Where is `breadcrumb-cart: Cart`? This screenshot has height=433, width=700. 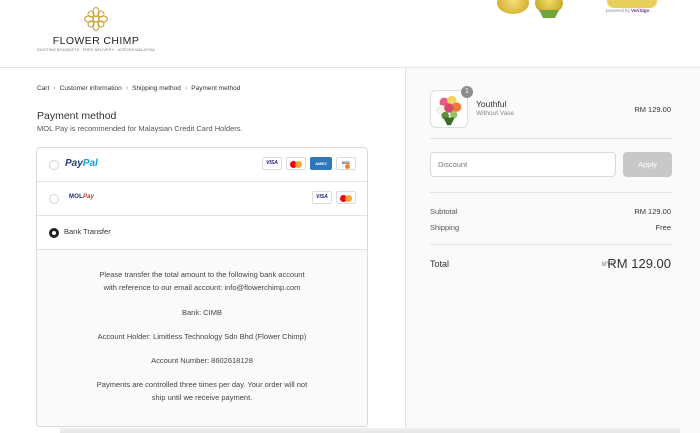
breadcrumb-cart: Cart is located at coordinates (43, 88).